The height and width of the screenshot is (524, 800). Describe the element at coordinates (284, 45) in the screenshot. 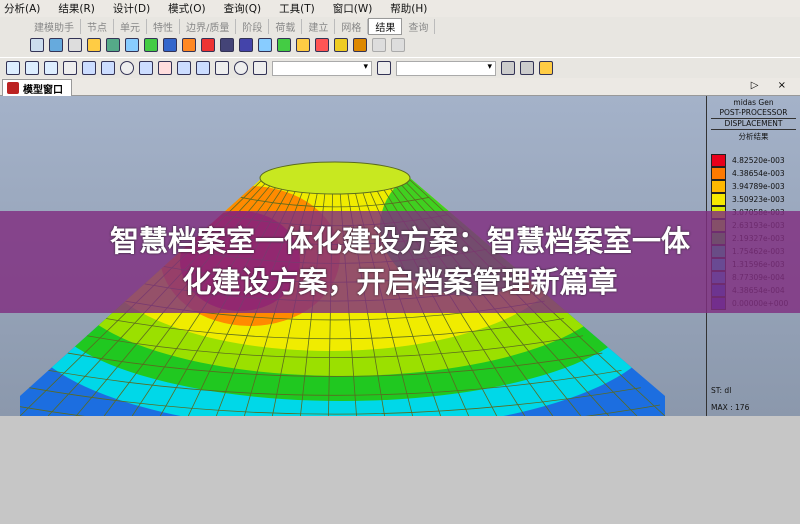

I see `solid-stress-icon` at that location.